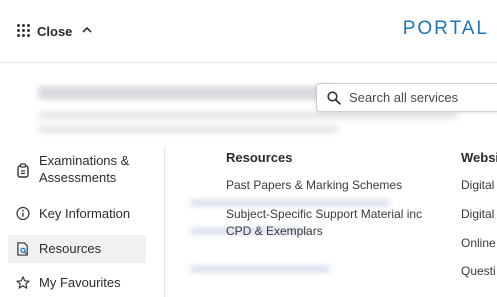 The height and width of the screenshot is (297, 497). I want to click on resource-link-line1: Subject-Specific Support Material inc, so click(324, 214).